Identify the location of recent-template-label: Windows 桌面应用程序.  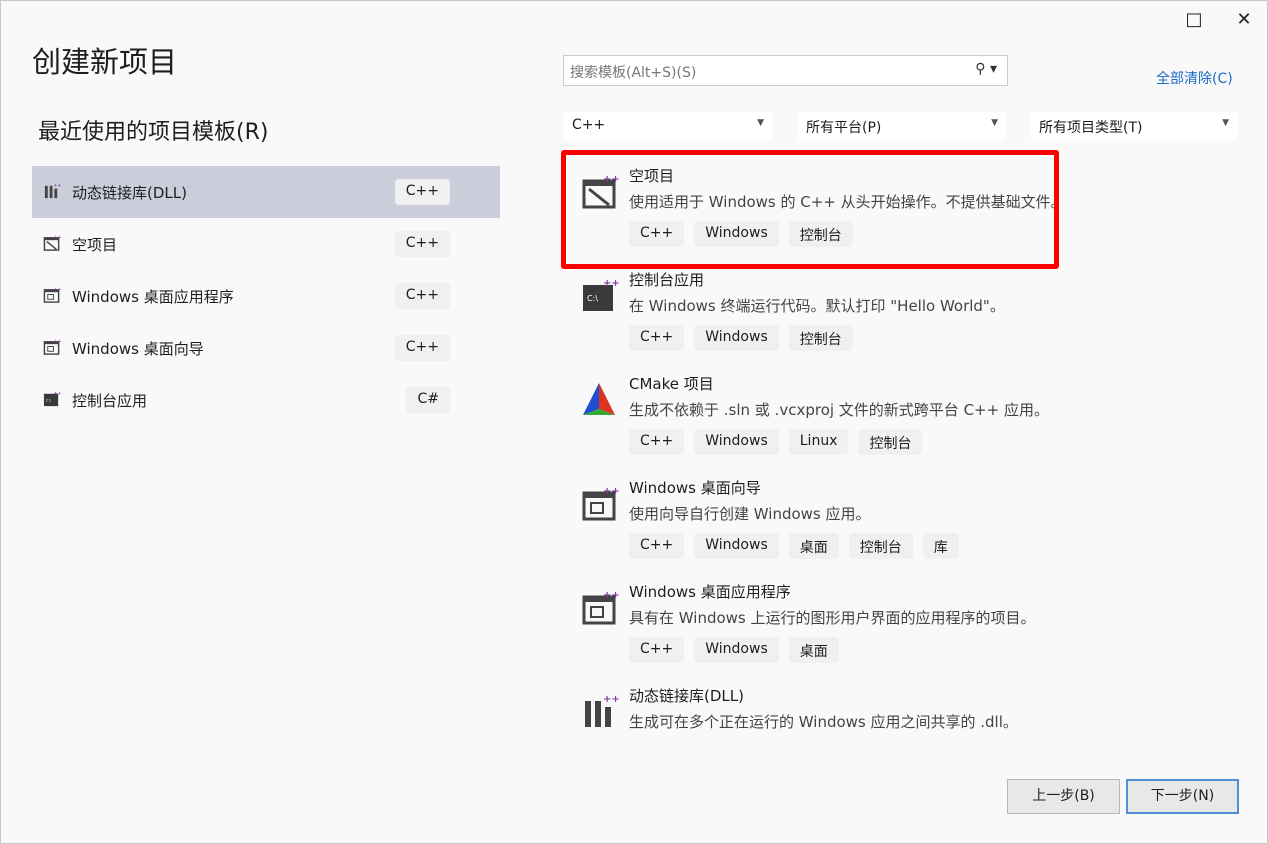
(153, 297).